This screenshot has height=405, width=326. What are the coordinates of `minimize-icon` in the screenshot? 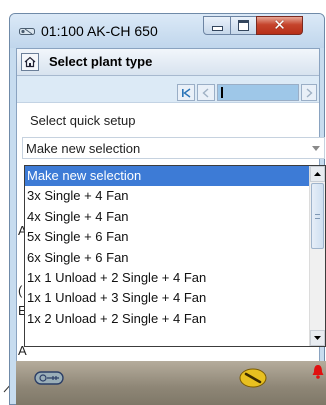 It's located at (217, 28).